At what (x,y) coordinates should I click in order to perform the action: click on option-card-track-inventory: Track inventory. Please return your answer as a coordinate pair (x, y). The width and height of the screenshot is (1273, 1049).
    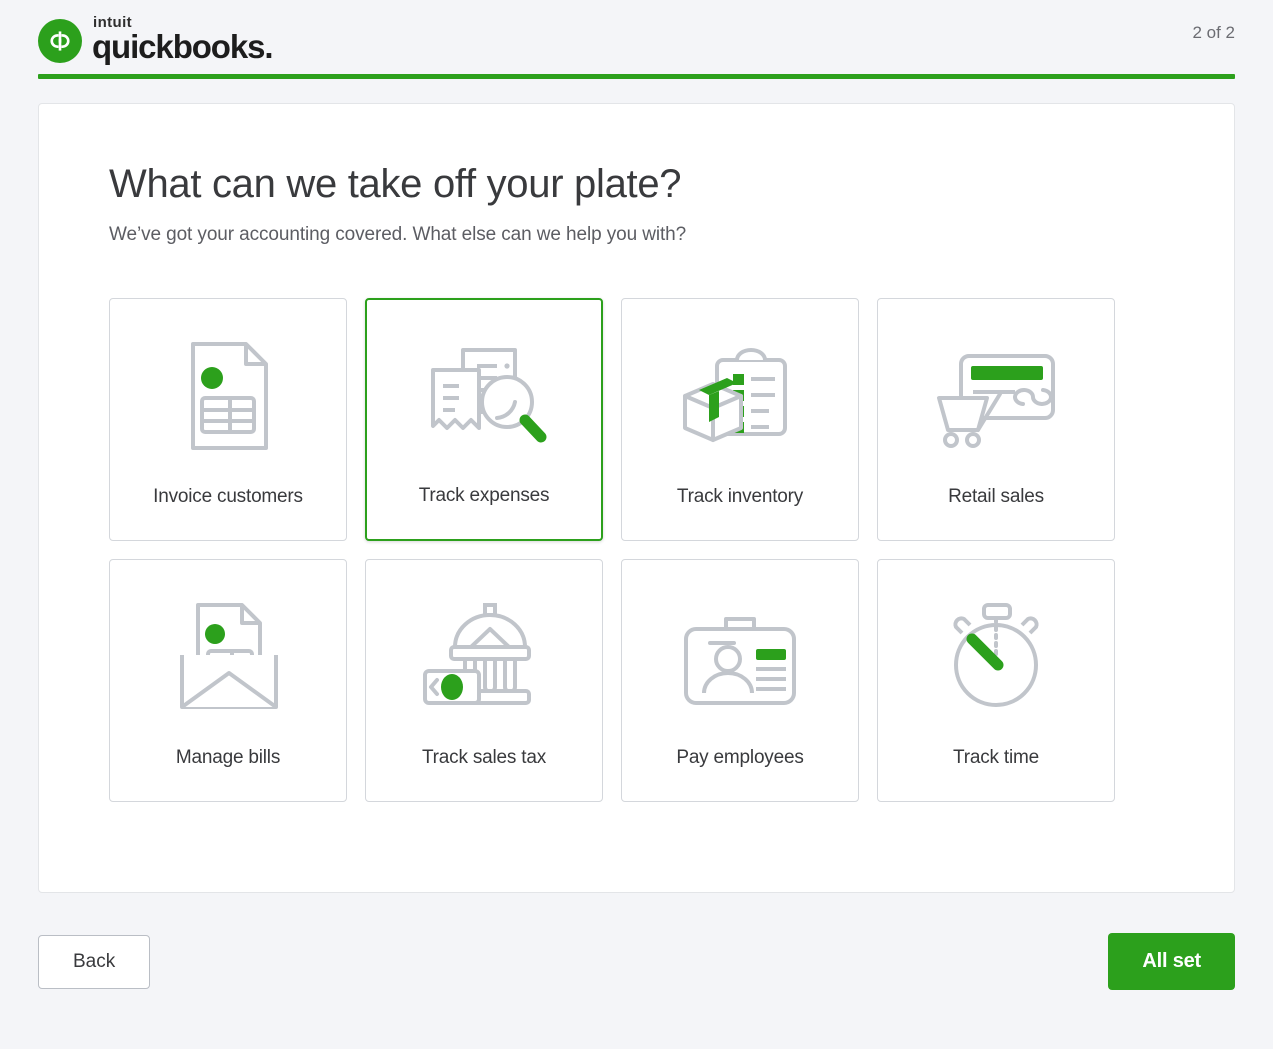
    Looking at the image, I should click on (740, 419).